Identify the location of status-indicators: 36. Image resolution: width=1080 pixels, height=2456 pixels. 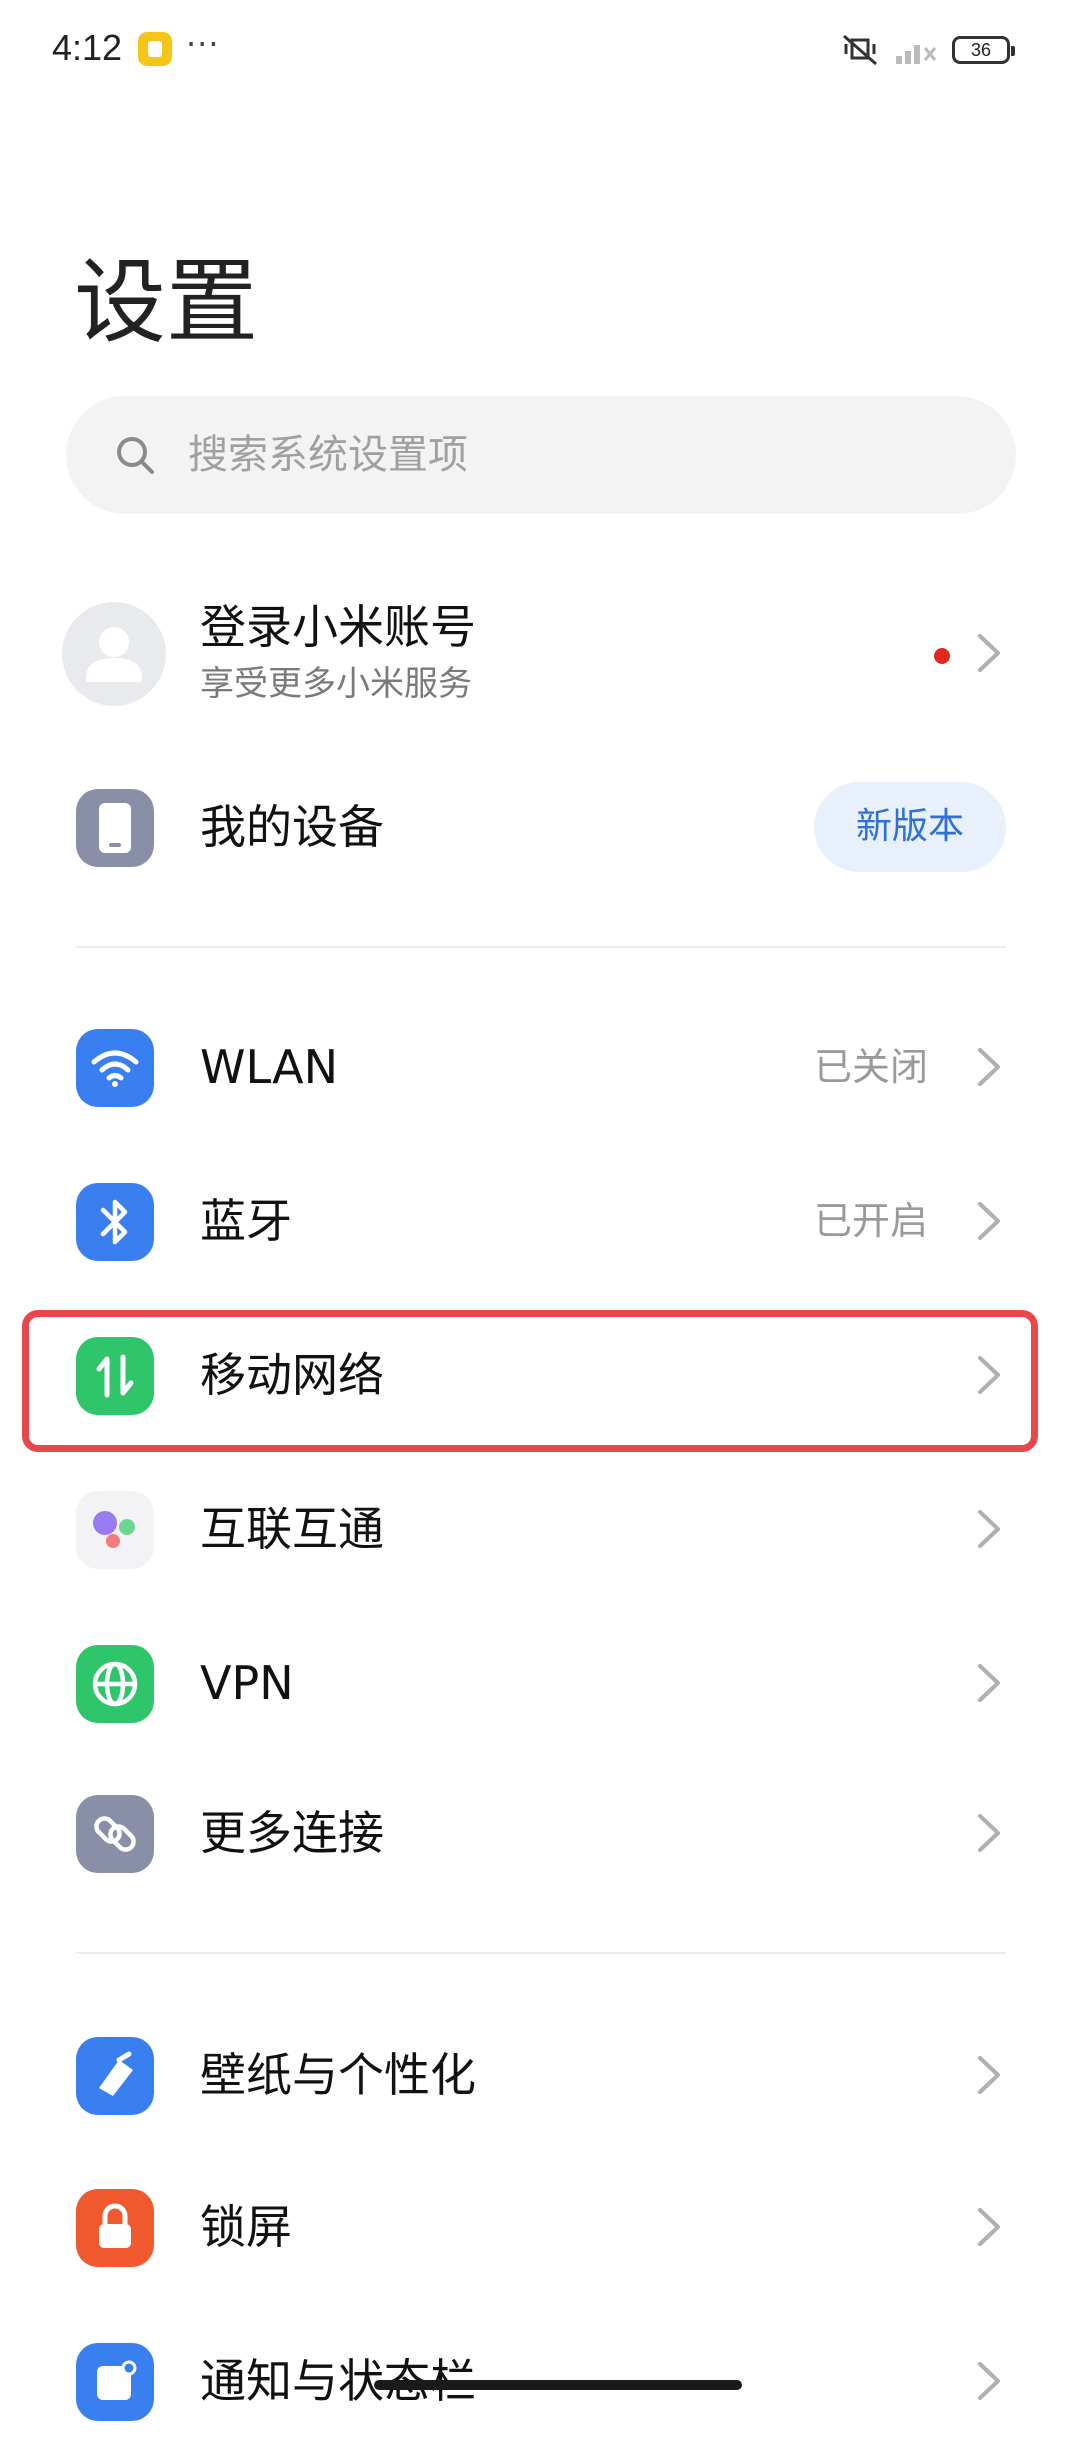
(927, 50).